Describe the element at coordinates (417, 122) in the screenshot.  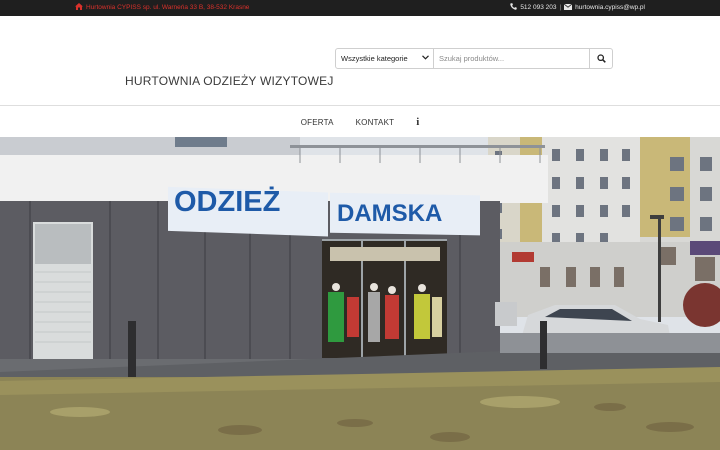
I see `info-icon: i` at that location.